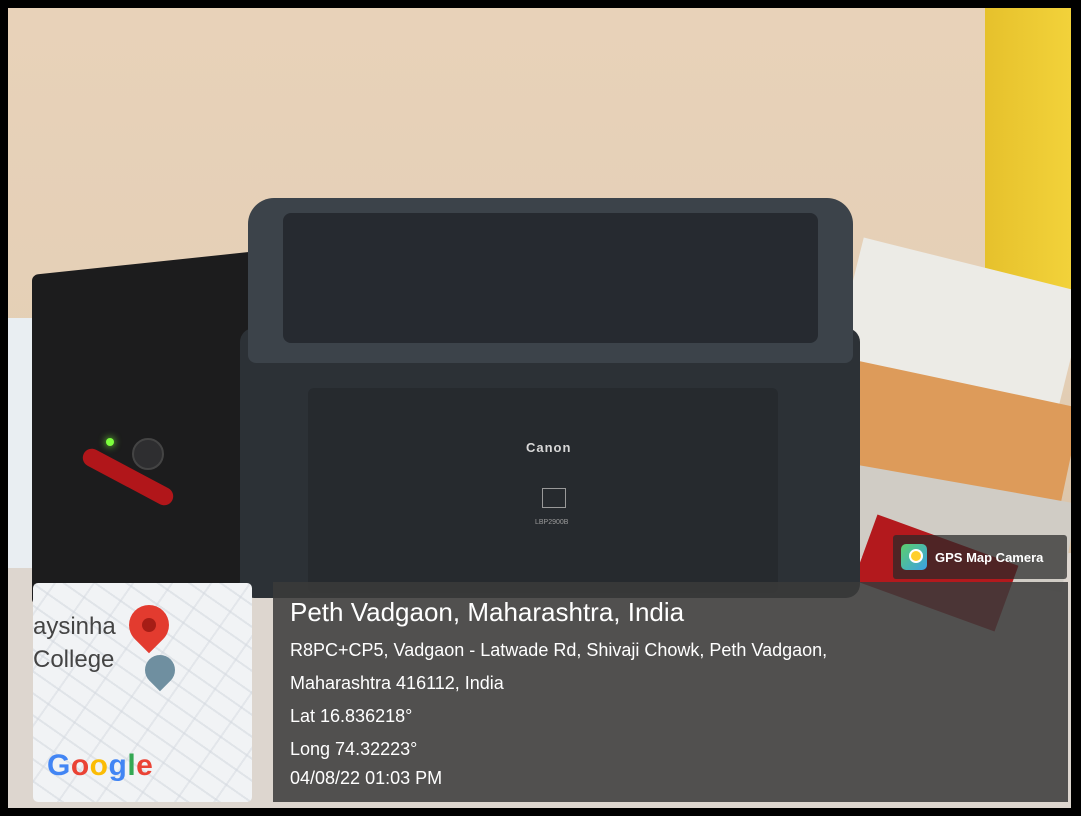  Describe the element at coordinates (149, 630) in the screenshot. I see `map-pin-icon` at that location.